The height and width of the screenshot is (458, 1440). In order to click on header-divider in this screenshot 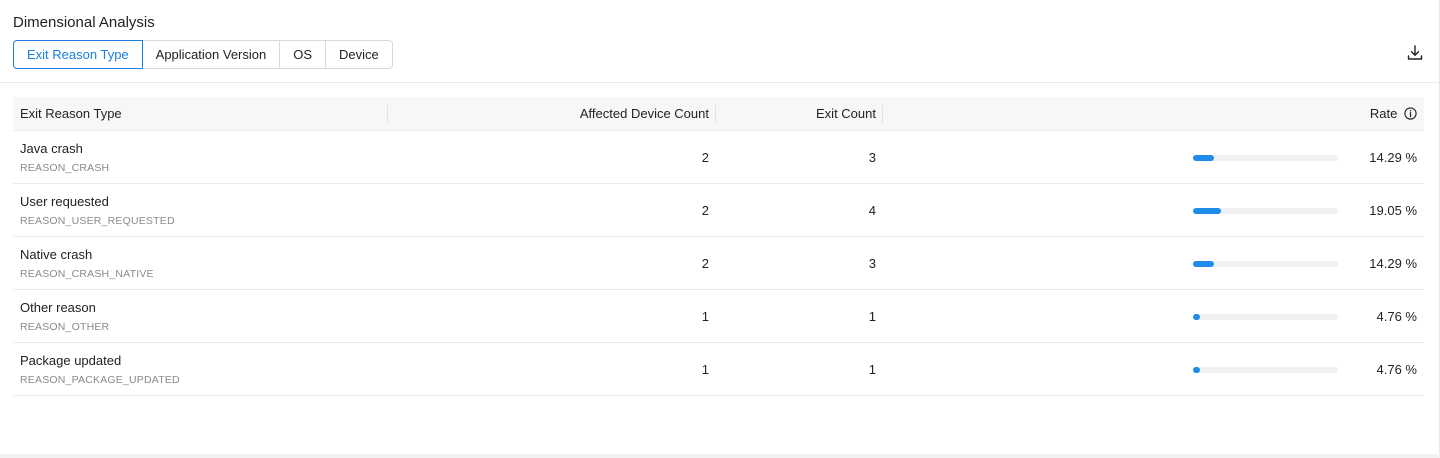, I will do `click(720, 82)`.